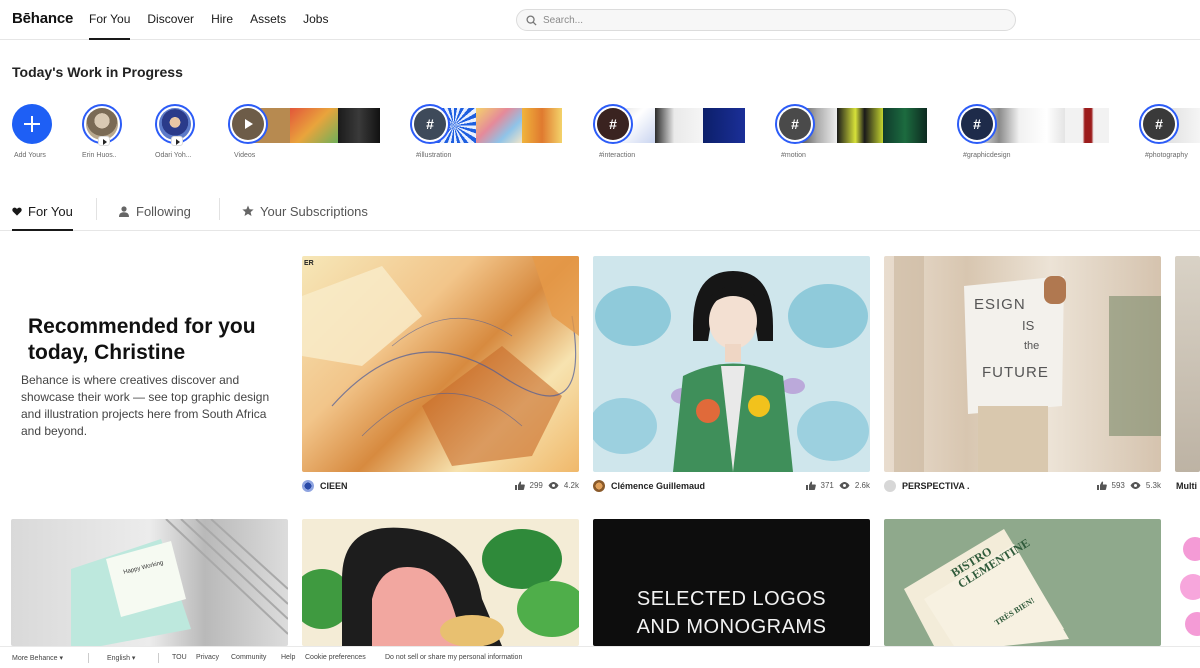  What do you see at coordinates (731, 613) in the screenshot?
I see `card-text: SELECTED LOGOS AND MONOGRAMS` at bounding box center [731, 613].